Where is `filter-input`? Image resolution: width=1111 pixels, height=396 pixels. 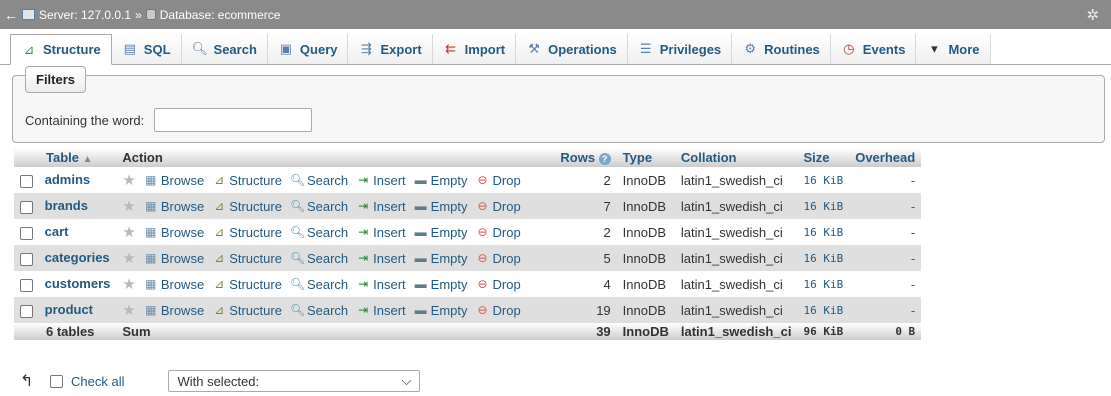
filter-input is located at coordinates (233, 120).